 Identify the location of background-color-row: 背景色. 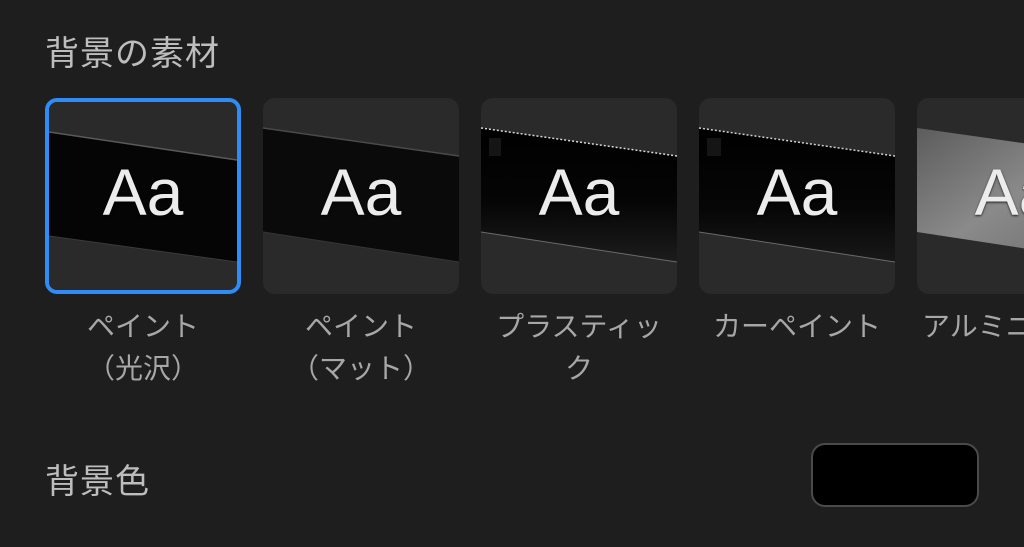
(512, 476).